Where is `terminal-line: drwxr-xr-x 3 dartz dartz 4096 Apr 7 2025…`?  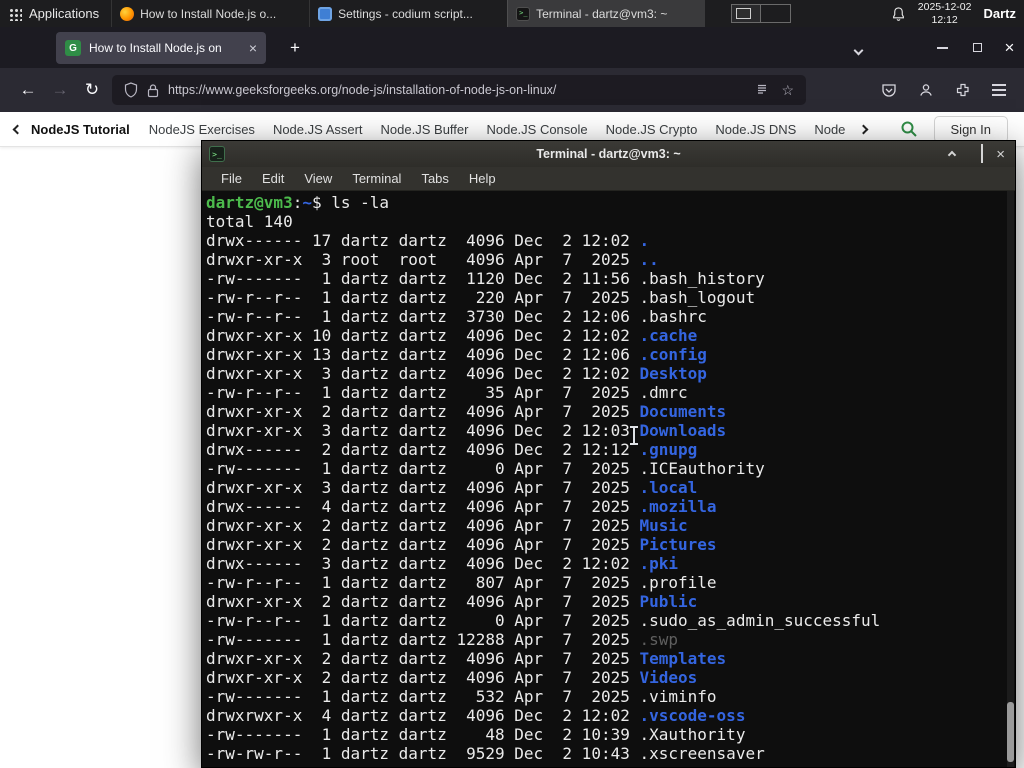
terminal-line: drwxr-xr-x 3 dartz dartz 4096 Apr 7 2025… is located at coordinates (610, 487).